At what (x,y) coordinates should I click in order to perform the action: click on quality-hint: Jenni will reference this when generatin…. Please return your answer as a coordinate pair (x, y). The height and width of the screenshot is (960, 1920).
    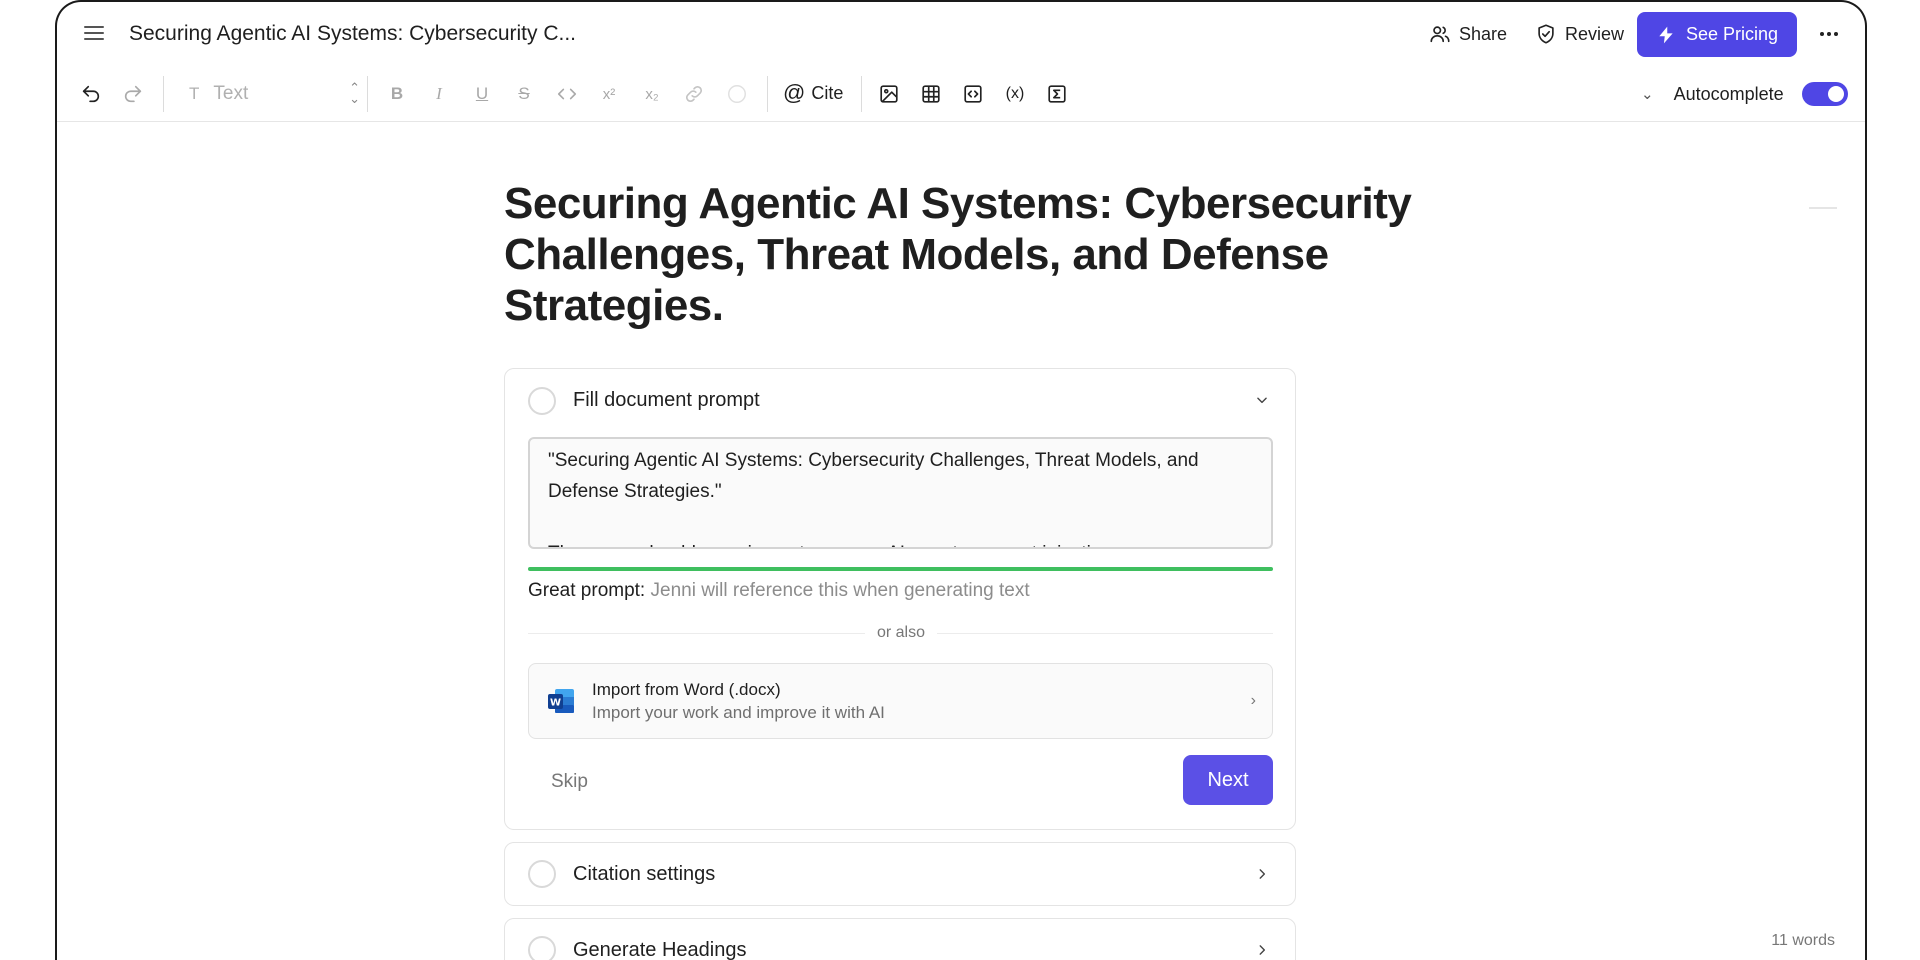
    Looking at the image, I should click on (840, 590).